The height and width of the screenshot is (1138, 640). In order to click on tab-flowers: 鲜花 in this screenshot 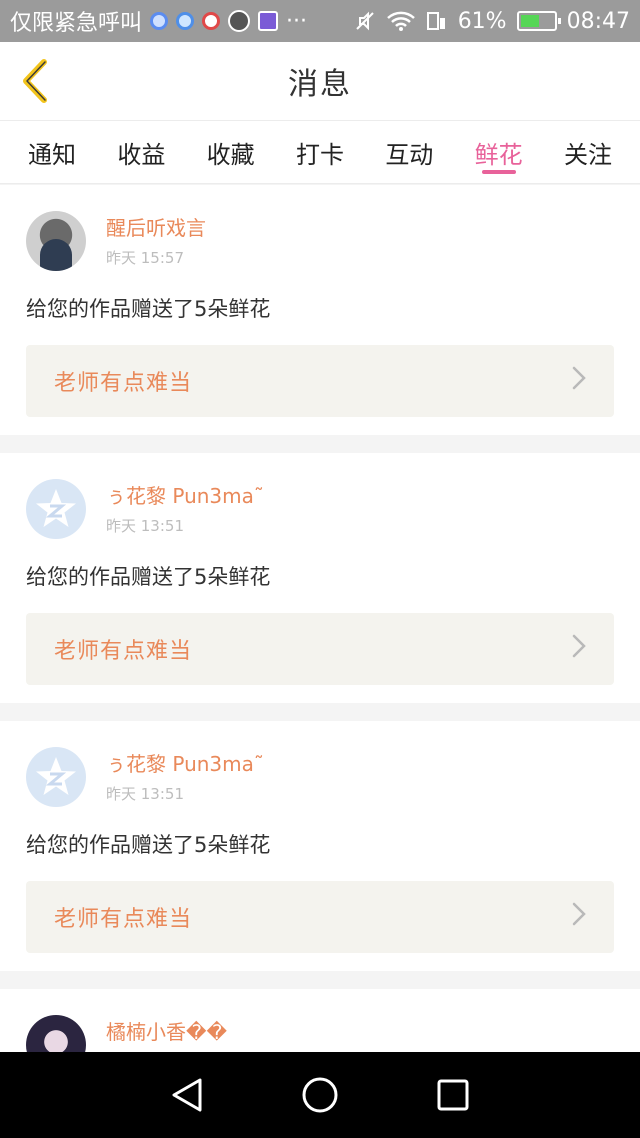, I will do `click(499, 152)`.